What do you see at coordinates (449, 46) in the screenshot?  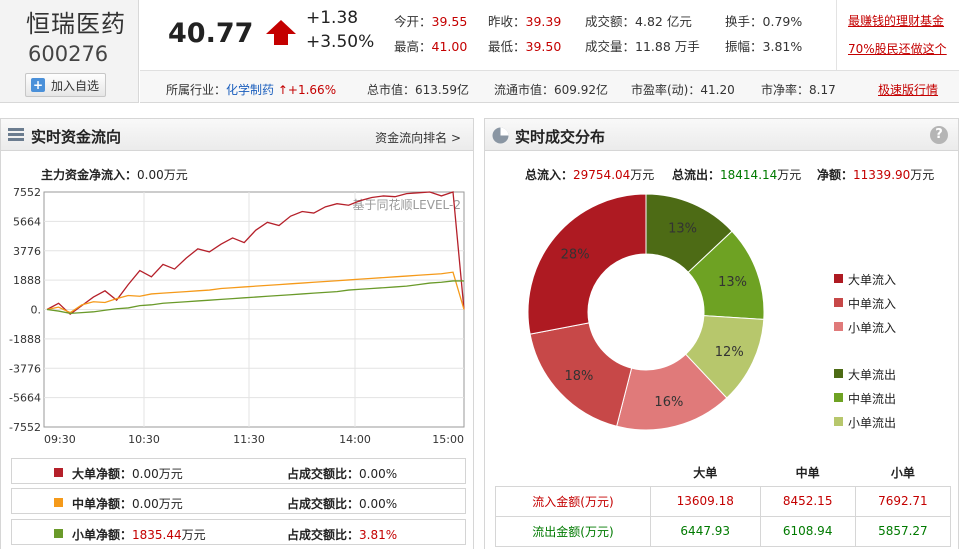 I see `high-value: 41.00` at bounding box center [449, 46].